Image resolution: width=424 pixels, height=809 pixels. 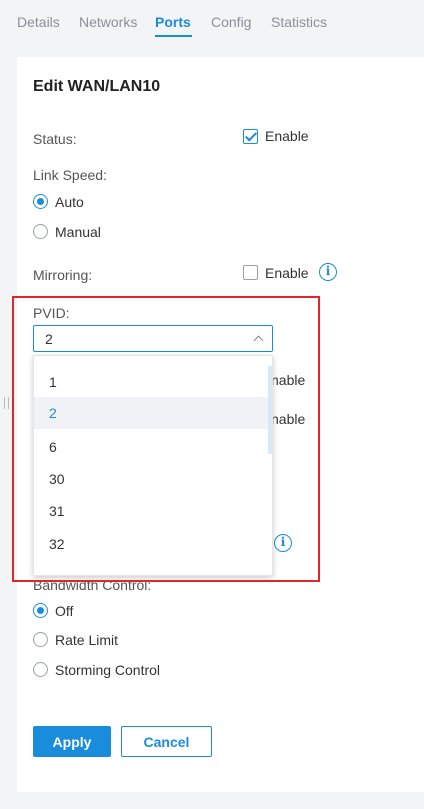 I want to click on bandwidth-storming-control-label: Storming Control, so click(x=107, y=670).